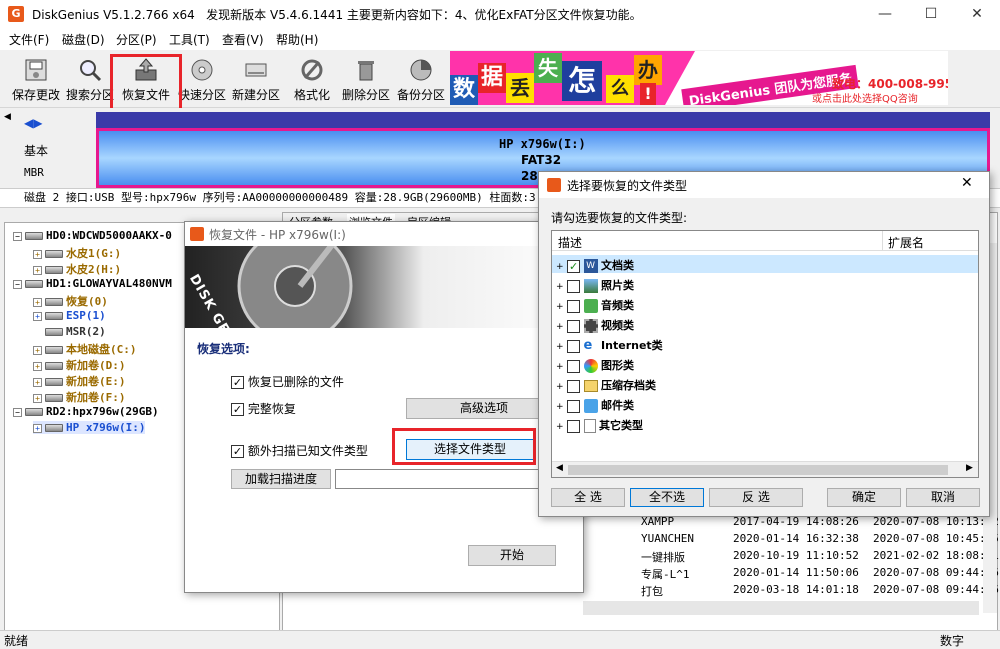 The width and height of the screenshot is (1000, 649). Describe the element at coordinates (34, 172) in the screenshot. I see `disk-scheme-label: MBR` at that location.